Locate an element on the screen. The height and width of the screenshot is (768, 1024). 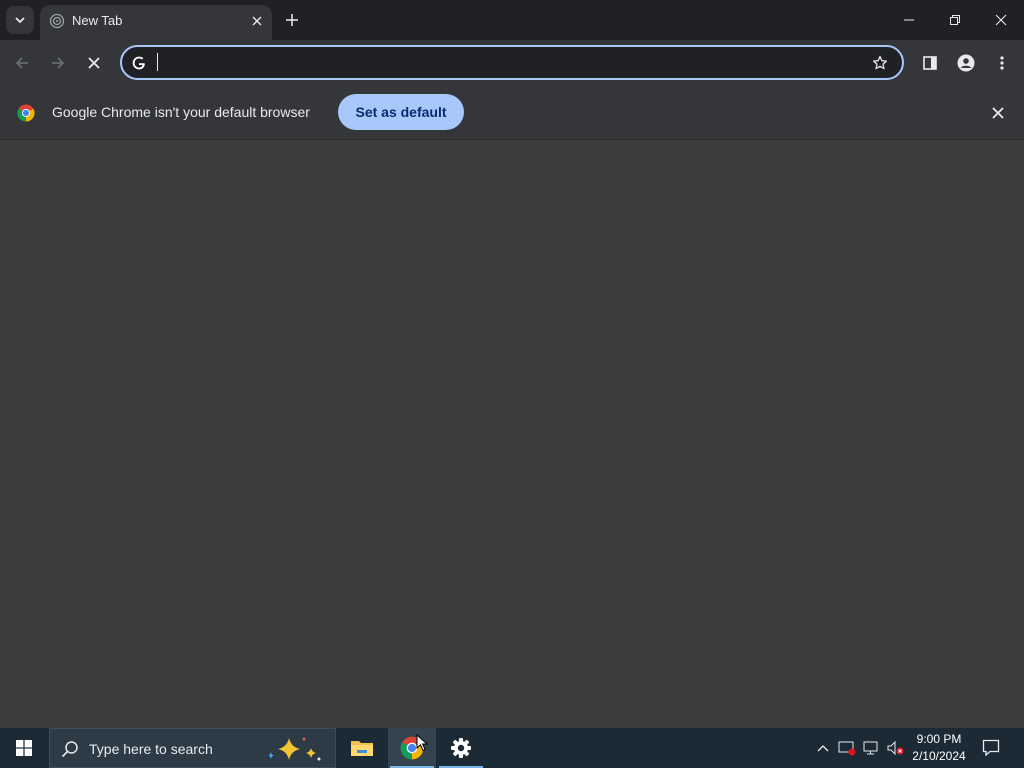
tab-new-tab: New Tab is located at coordinates (156, 22).